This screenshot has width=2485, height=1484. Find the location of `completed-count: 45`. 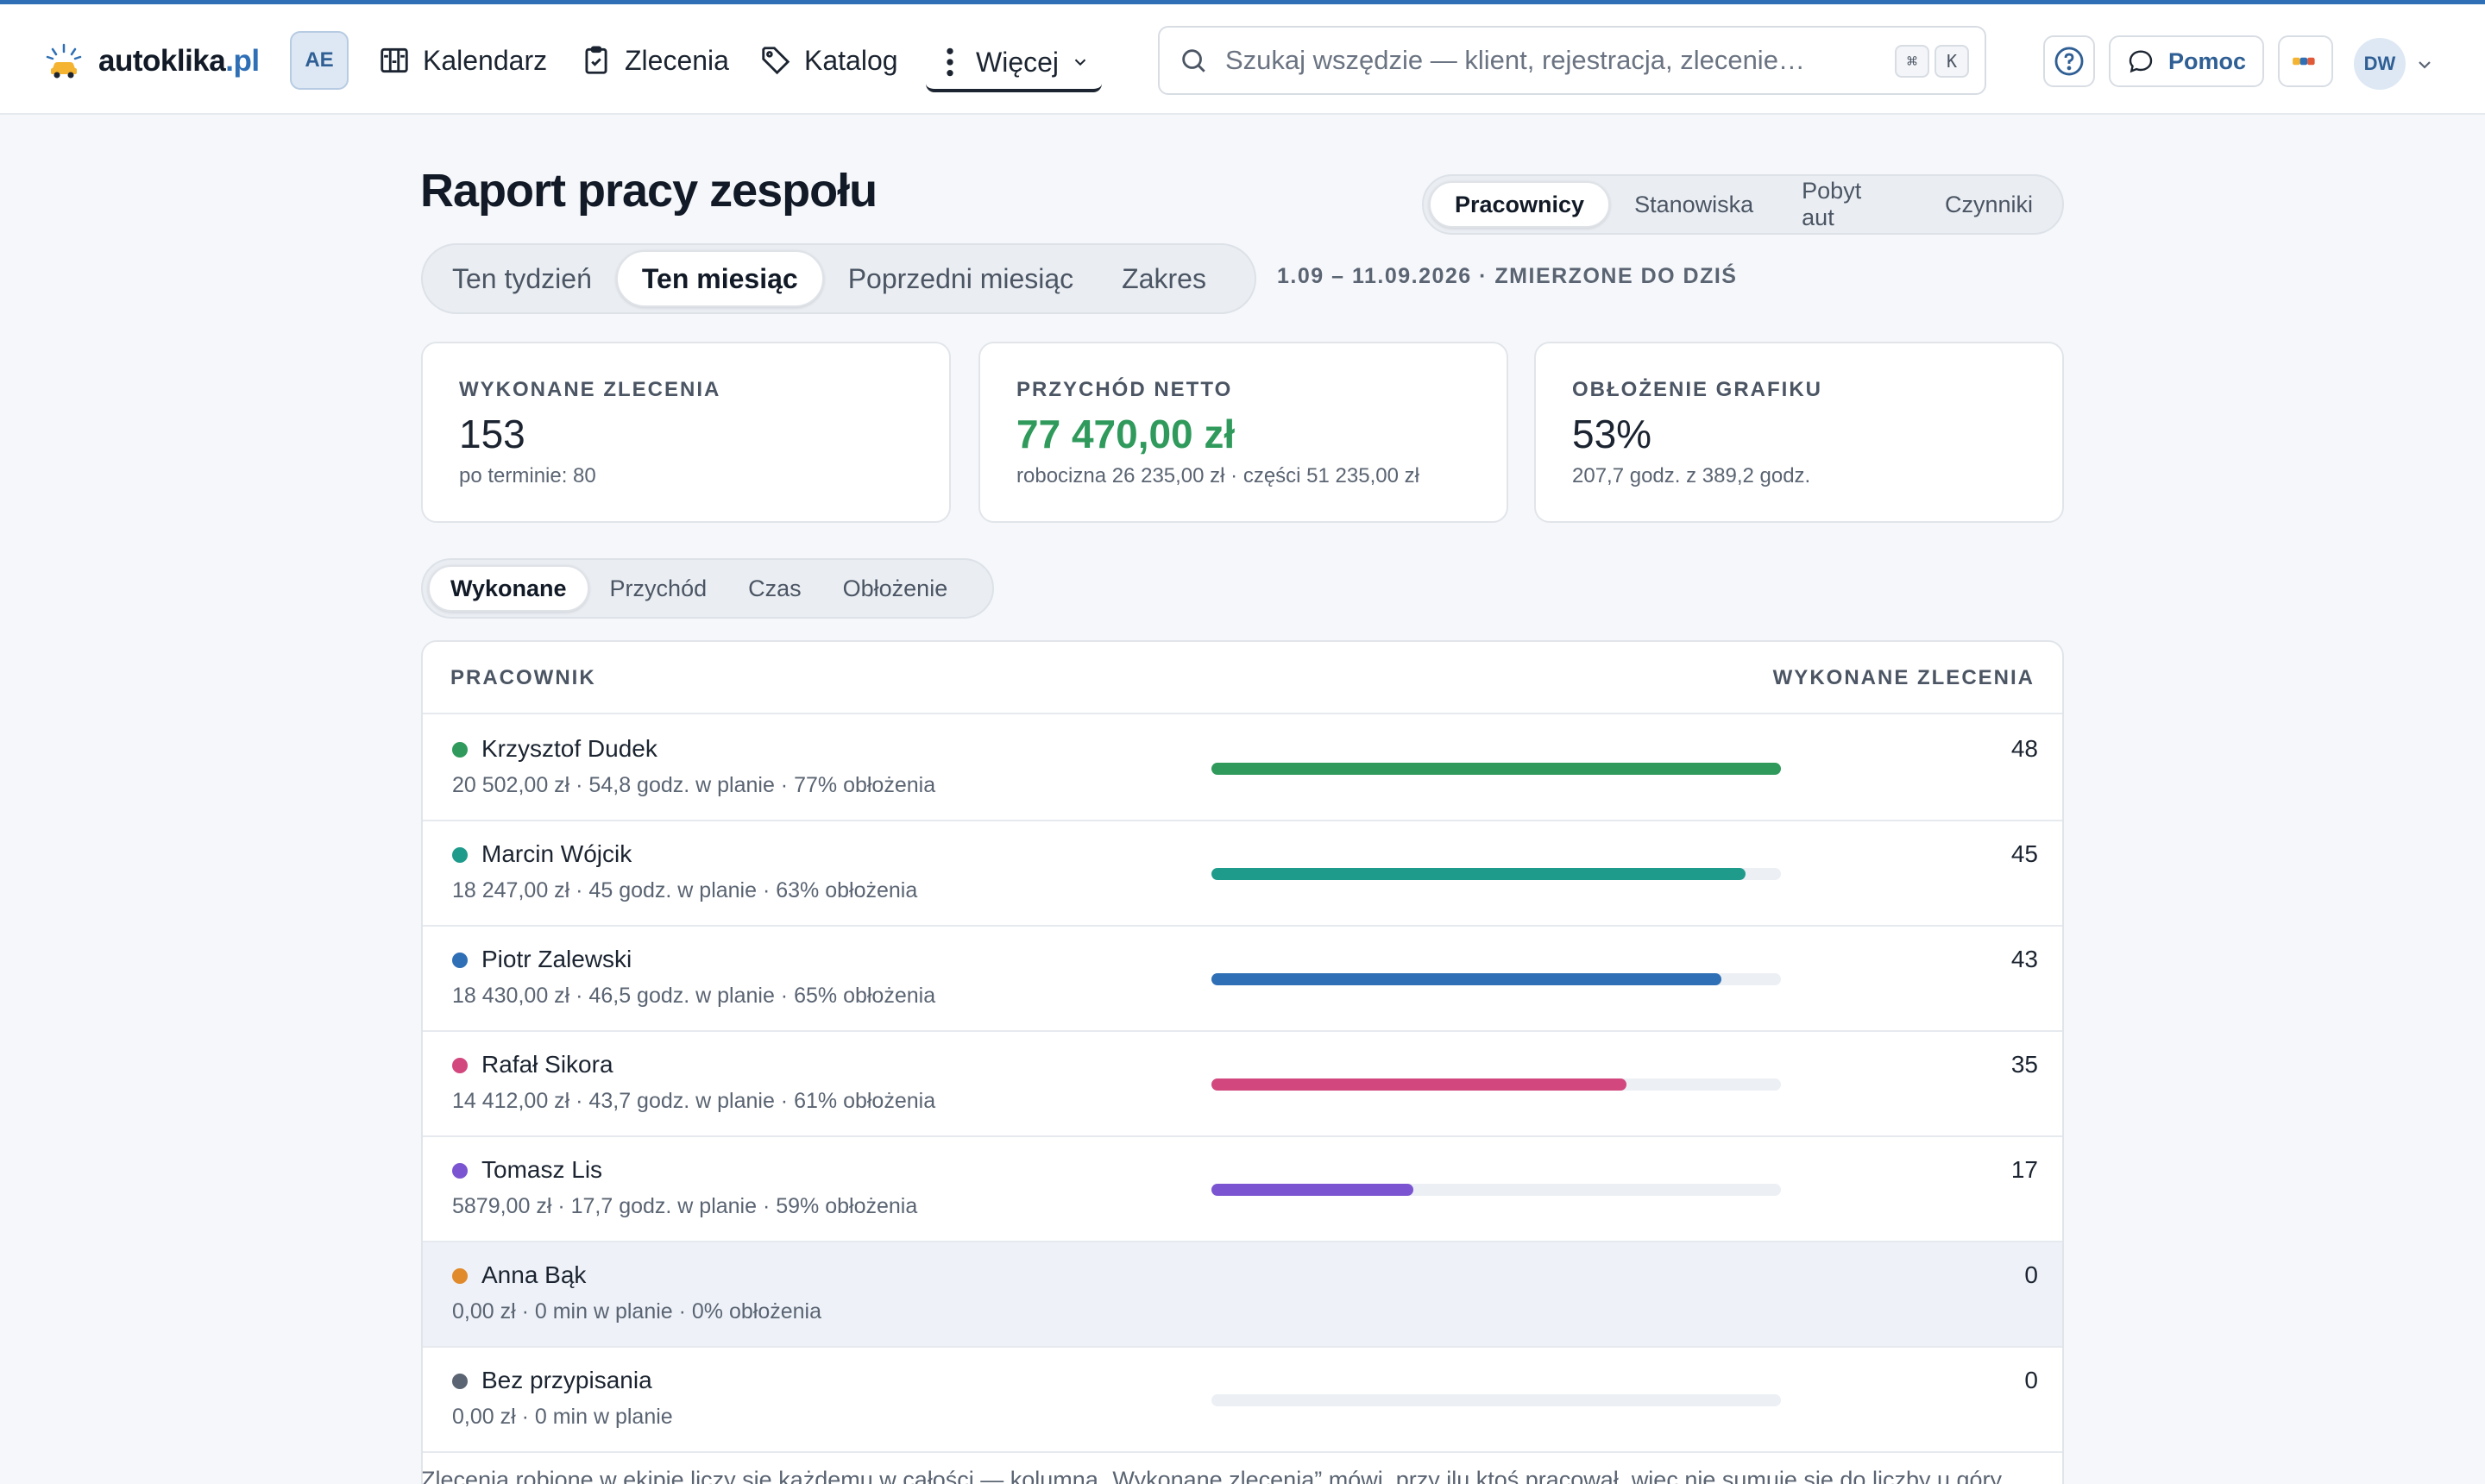

completed-count: 45 is located at coordinates (2024, 853).